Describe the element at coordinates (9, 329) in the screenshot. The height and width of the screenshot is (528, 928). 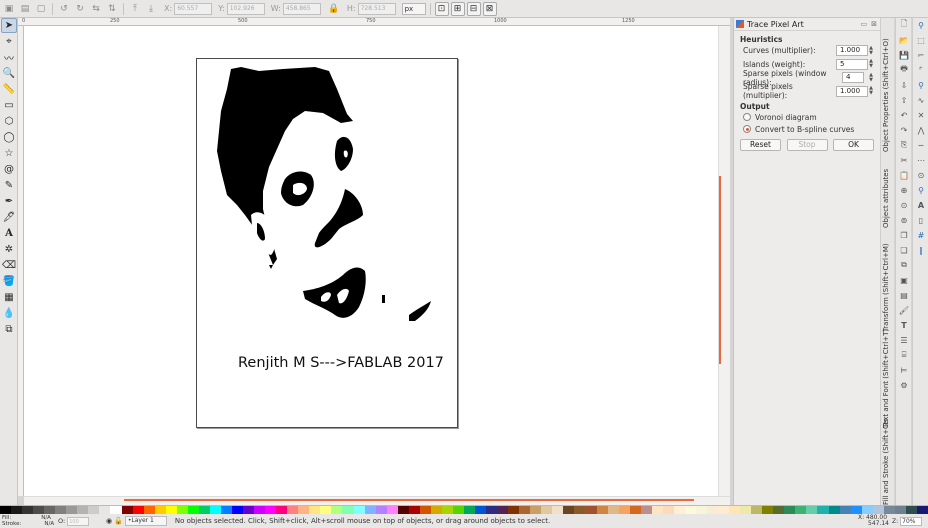
I see `connector-tool-icon: ⧉` at that location.